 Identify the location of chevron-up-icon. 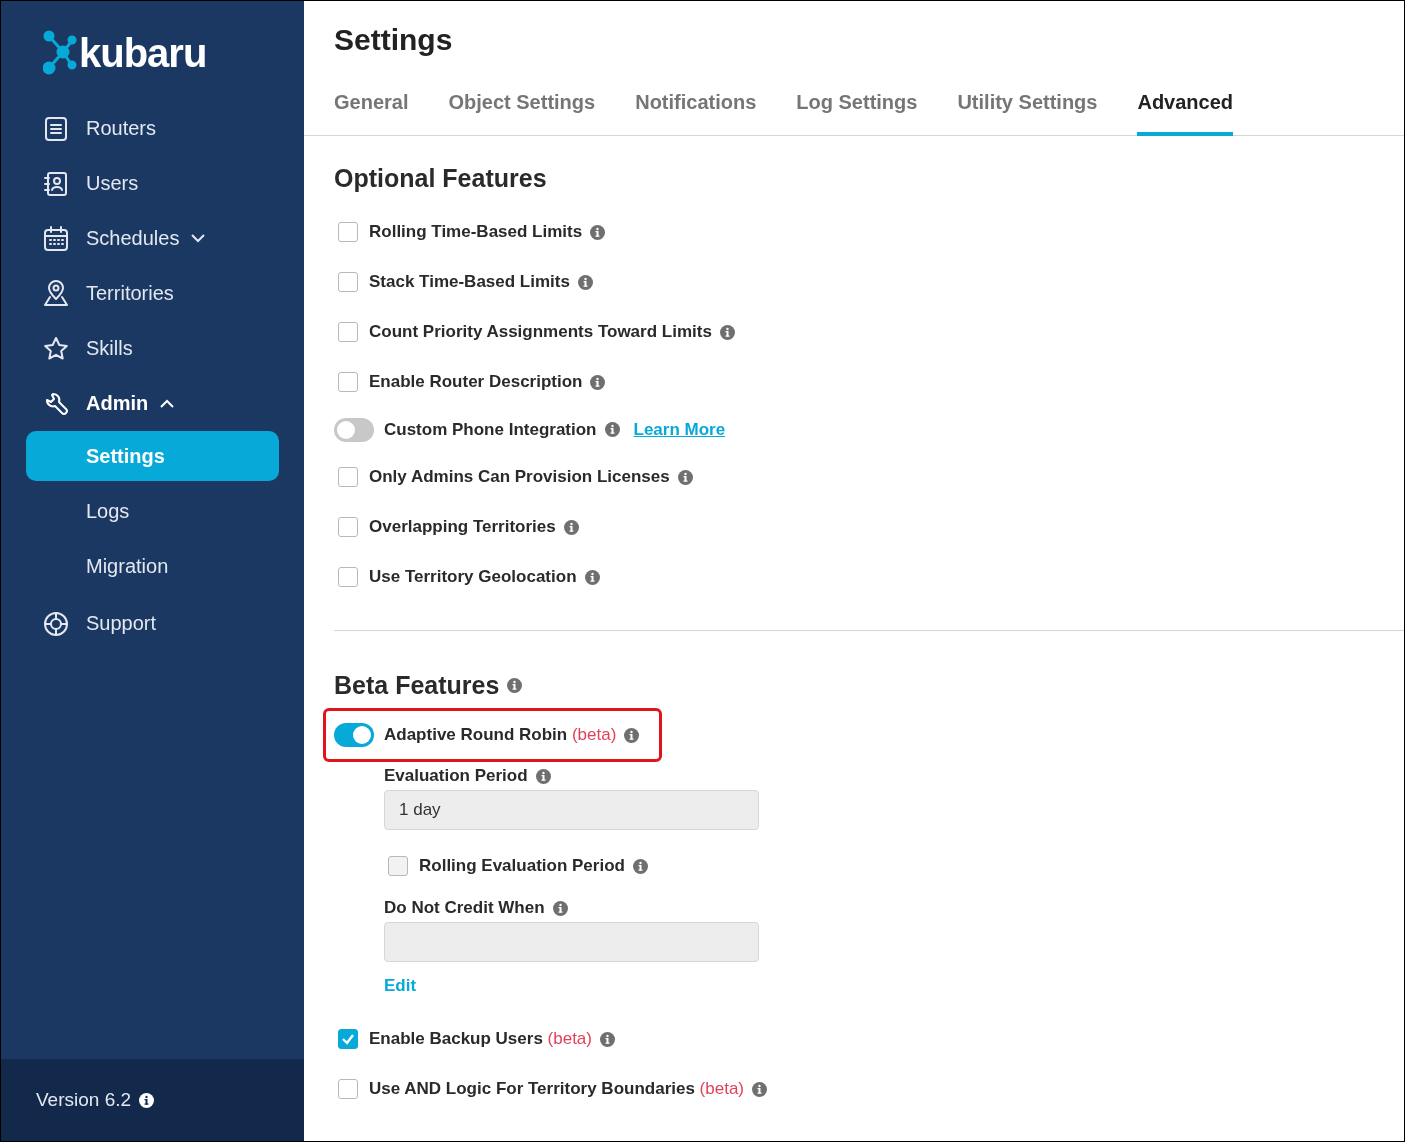
(167, 403).